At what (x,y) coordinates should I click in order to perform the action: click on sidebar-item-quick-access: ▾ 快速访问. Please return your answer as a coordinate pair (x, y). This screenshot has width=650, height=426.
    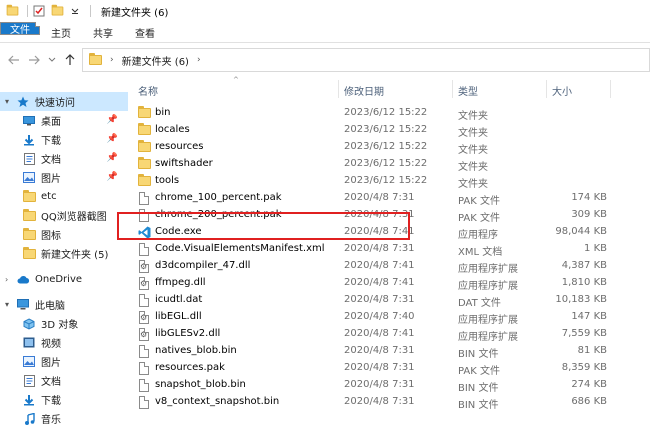
    Looking at the image, I should click on (64, 101).